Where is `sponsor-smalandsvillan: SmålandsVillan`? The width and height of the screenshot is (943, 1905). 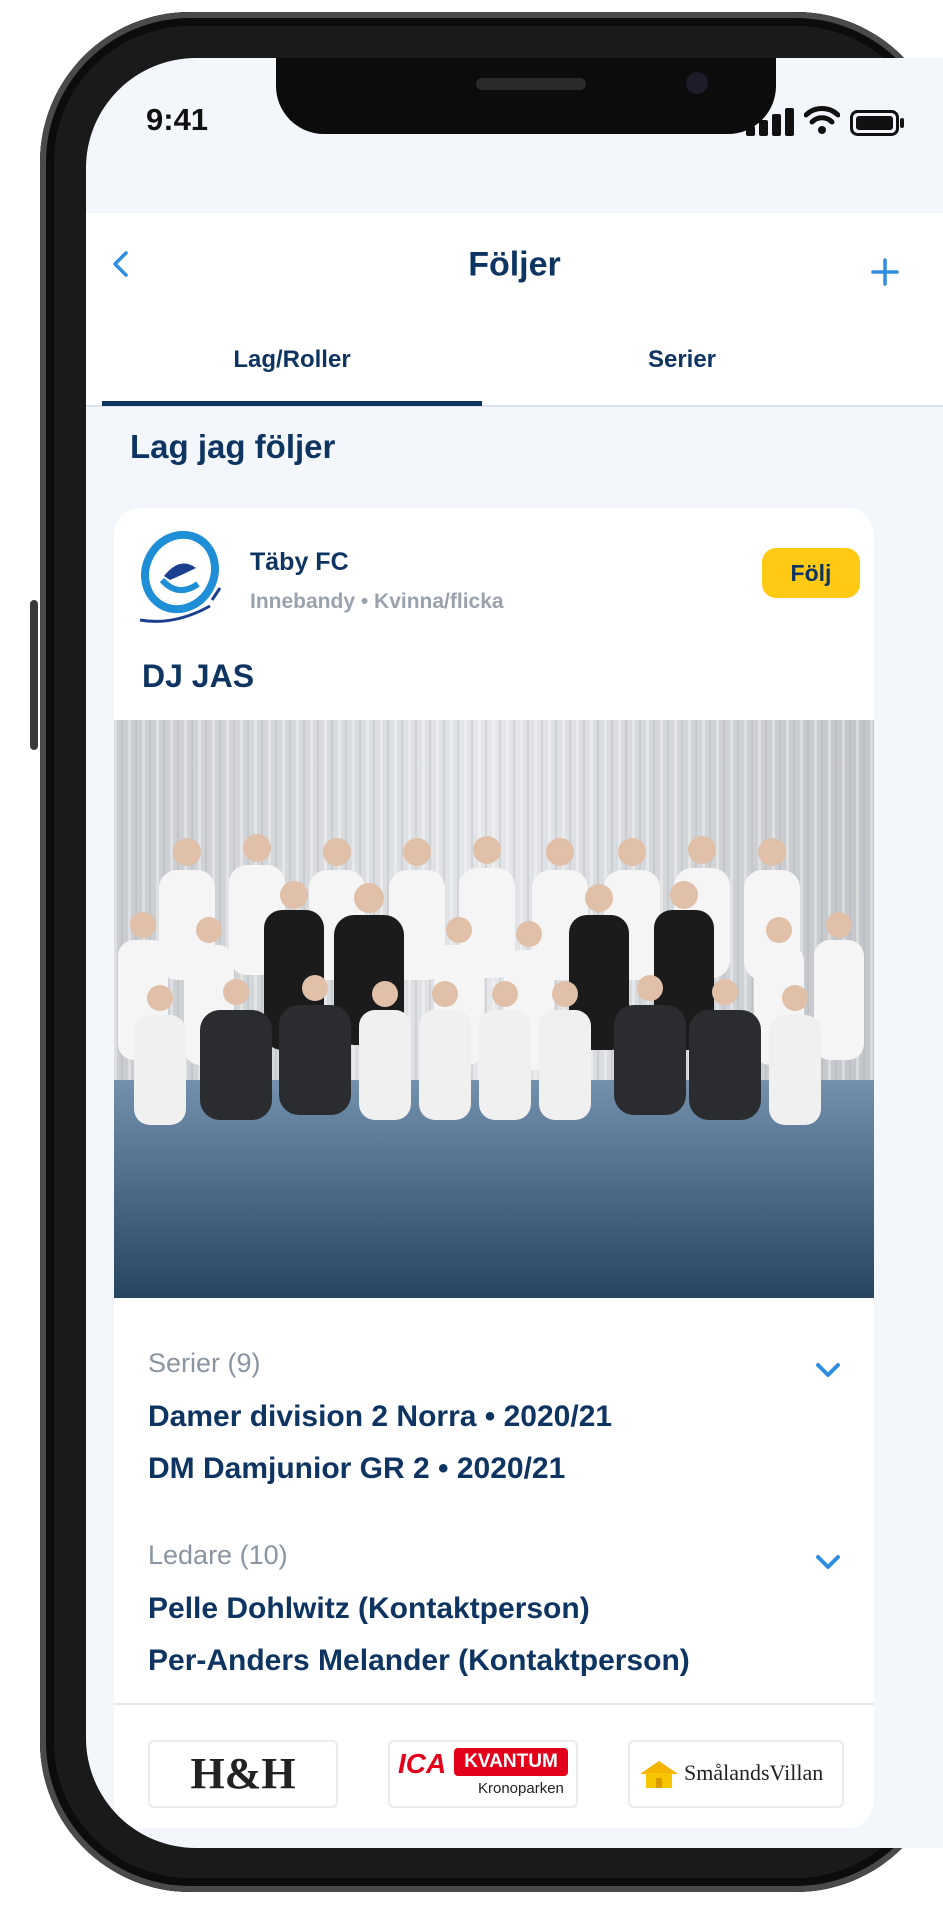
sponsor-smalandsvillan: SmålandsVillan is located at coordinates (736, 1774).